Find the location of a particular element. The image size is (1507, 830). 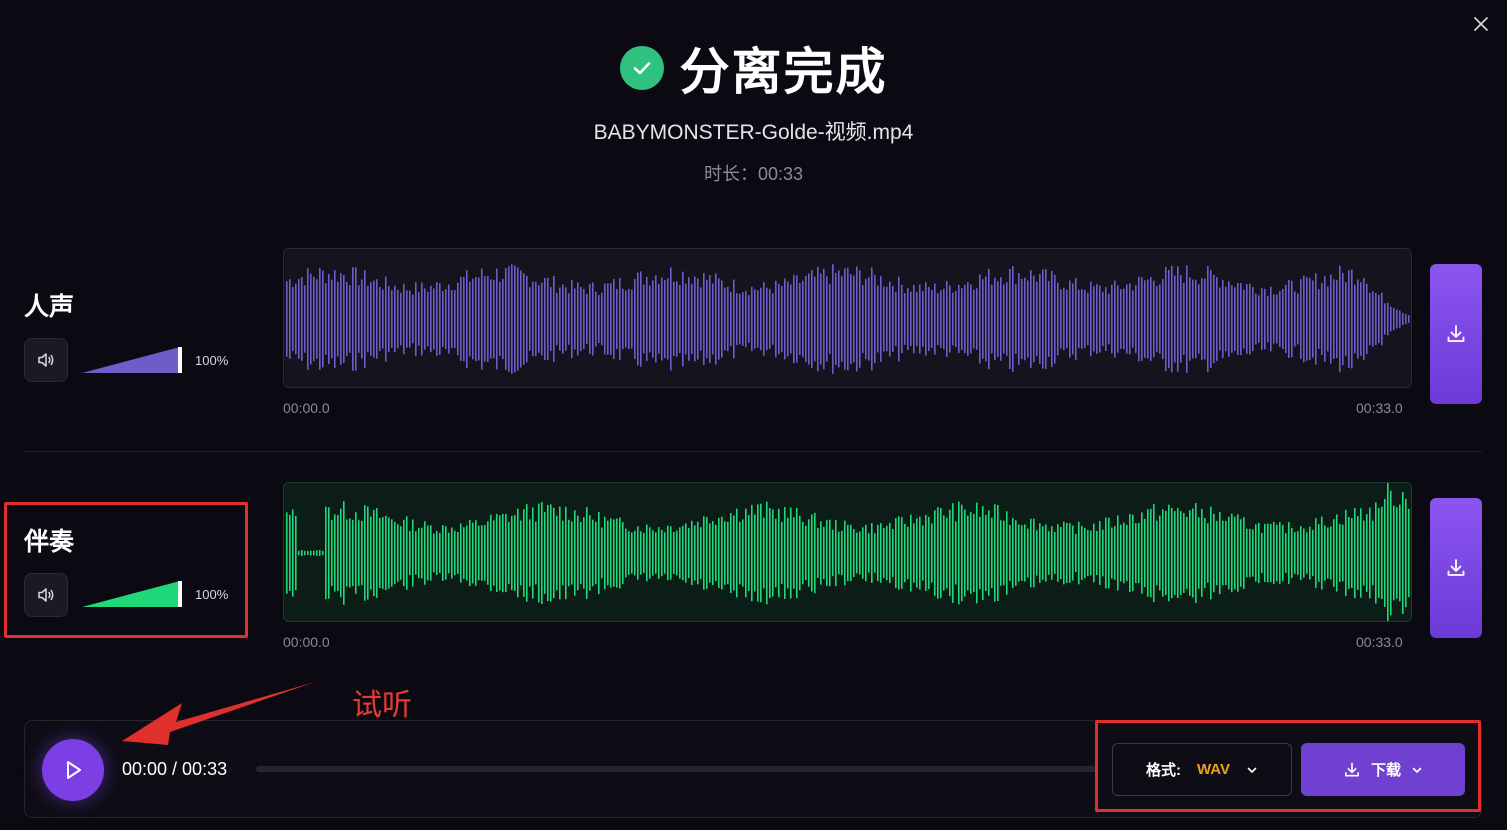

annotation-arrow-layer is located at coordinates (218, 713).